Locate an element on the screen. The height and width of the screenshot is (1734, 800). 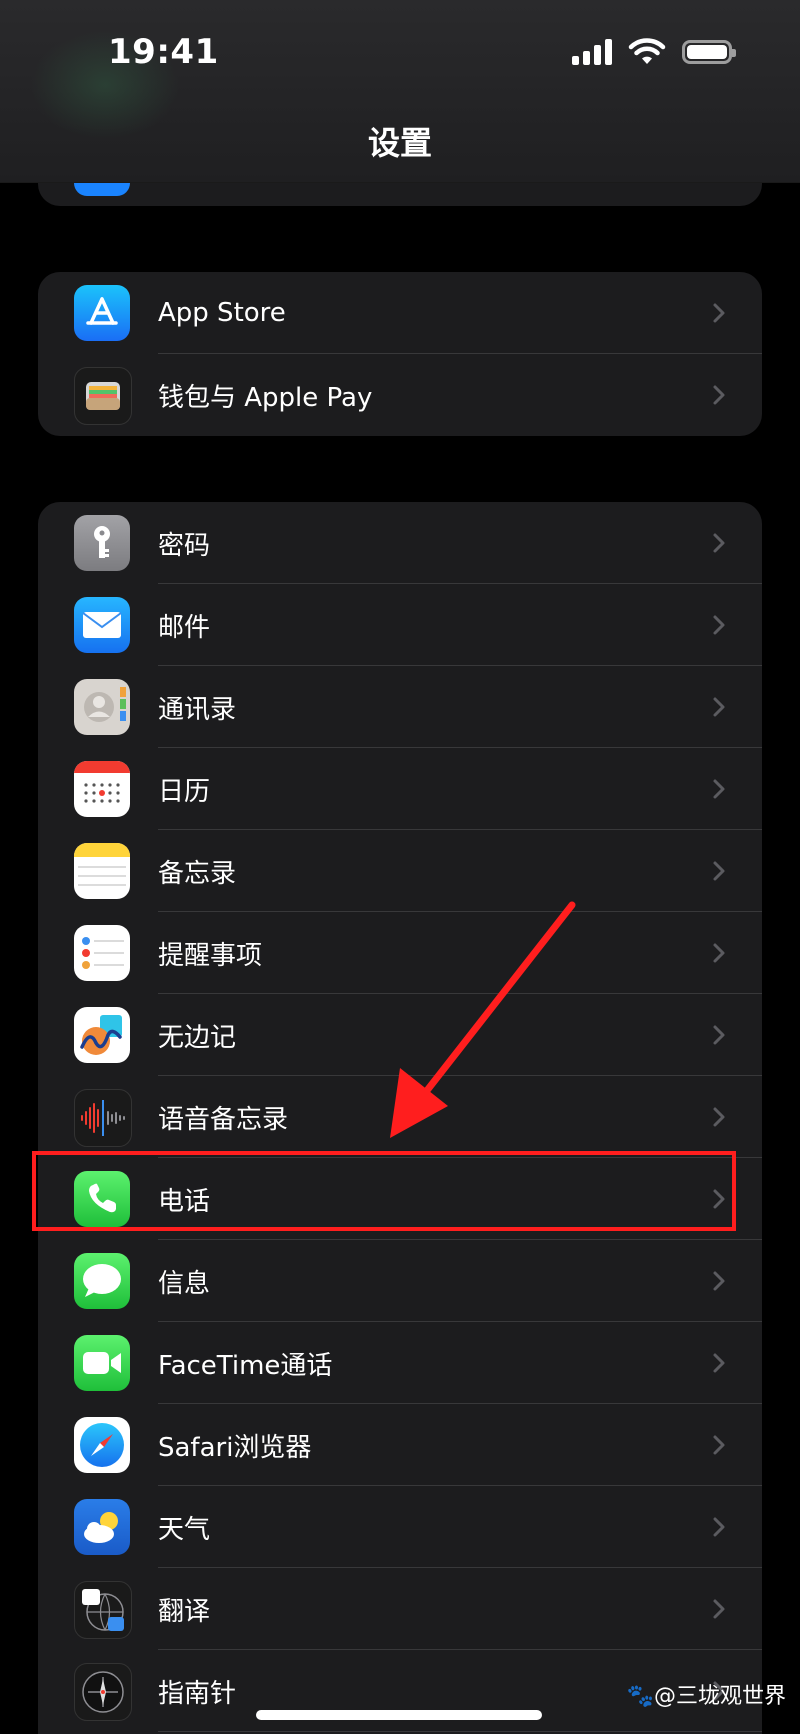
settings-row-voice-memos: 语音备忘录 is located at coordinates (400, 1117).